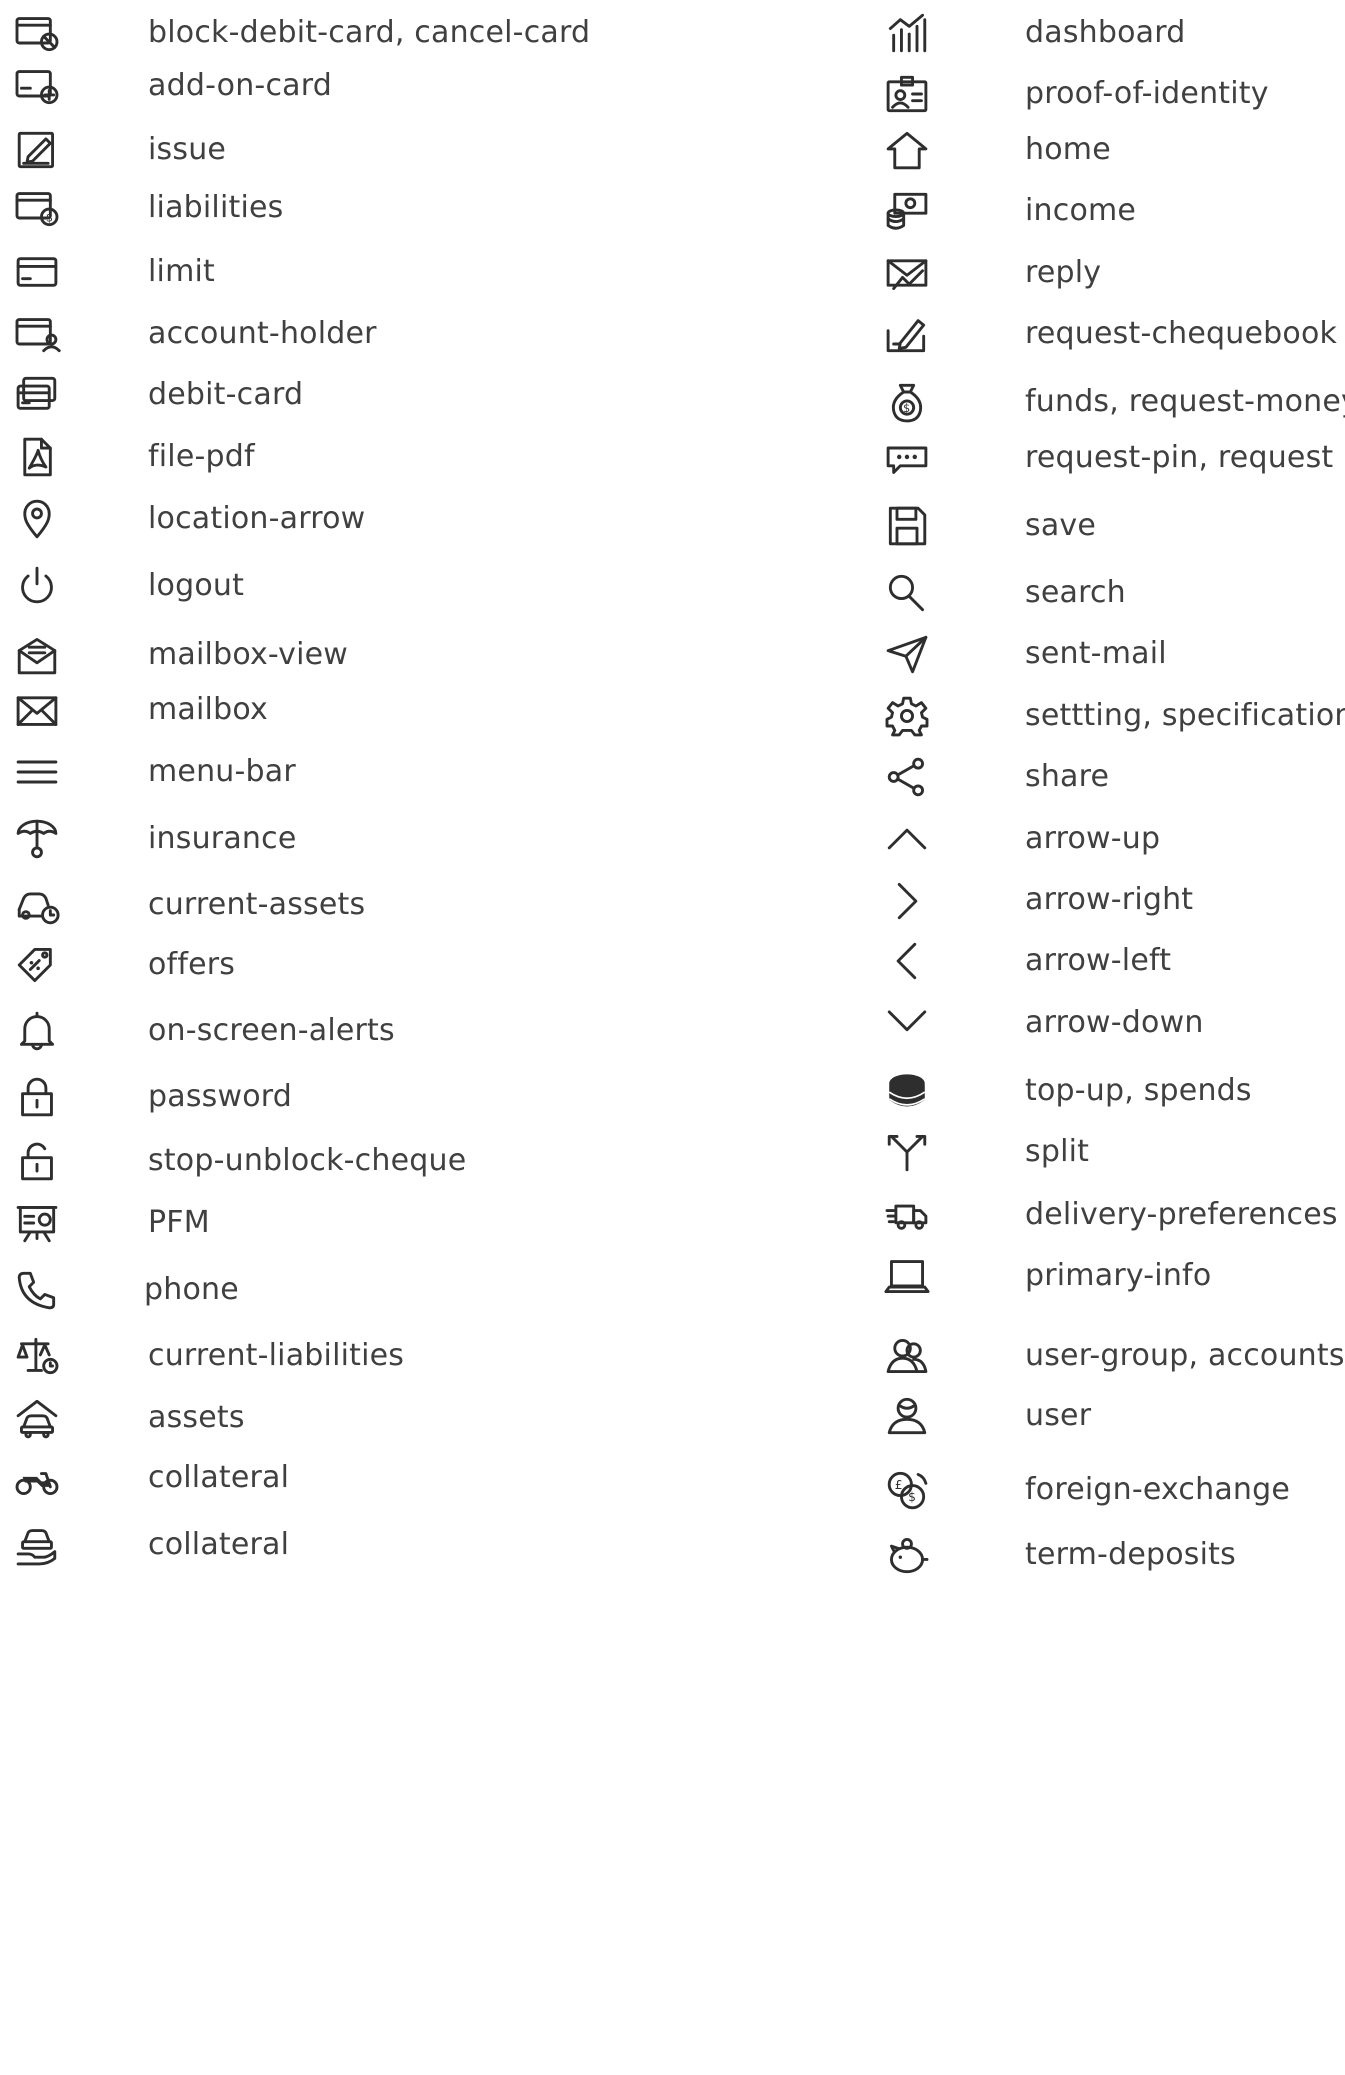  I want to click on income-icon, so click(907, 211).